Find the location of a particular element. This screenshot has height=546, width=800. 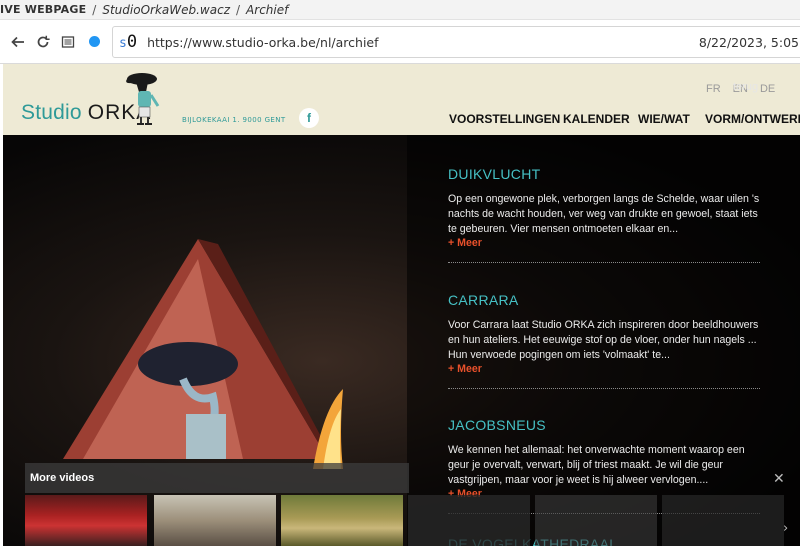

archive-file-link: StudioOrkaWeb.wacz is located at coordinates (166, 10).